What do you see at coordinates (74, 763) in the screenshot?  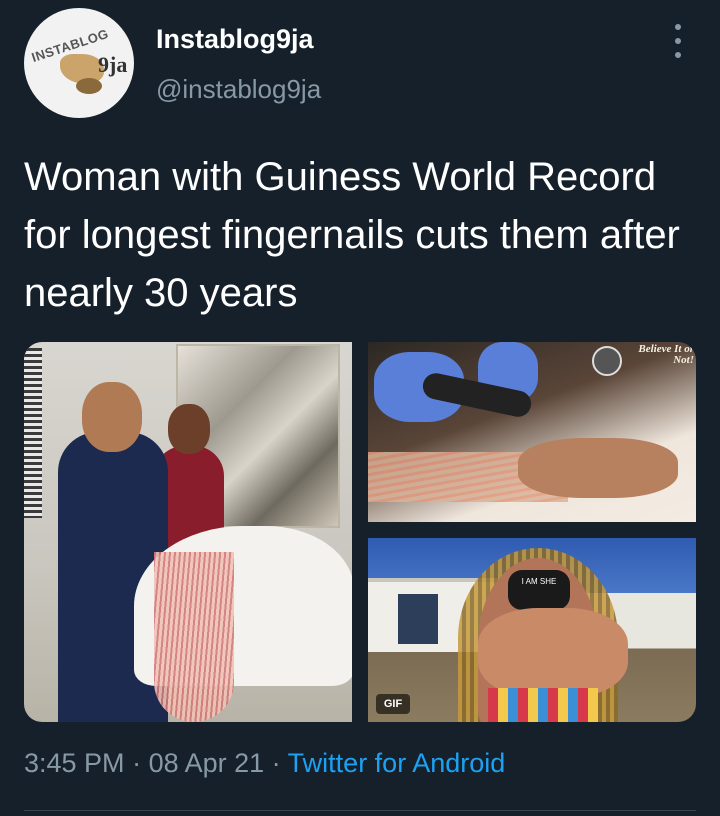 I see `tweet-time: 3:45 PM` at bounding box center [74, 763].